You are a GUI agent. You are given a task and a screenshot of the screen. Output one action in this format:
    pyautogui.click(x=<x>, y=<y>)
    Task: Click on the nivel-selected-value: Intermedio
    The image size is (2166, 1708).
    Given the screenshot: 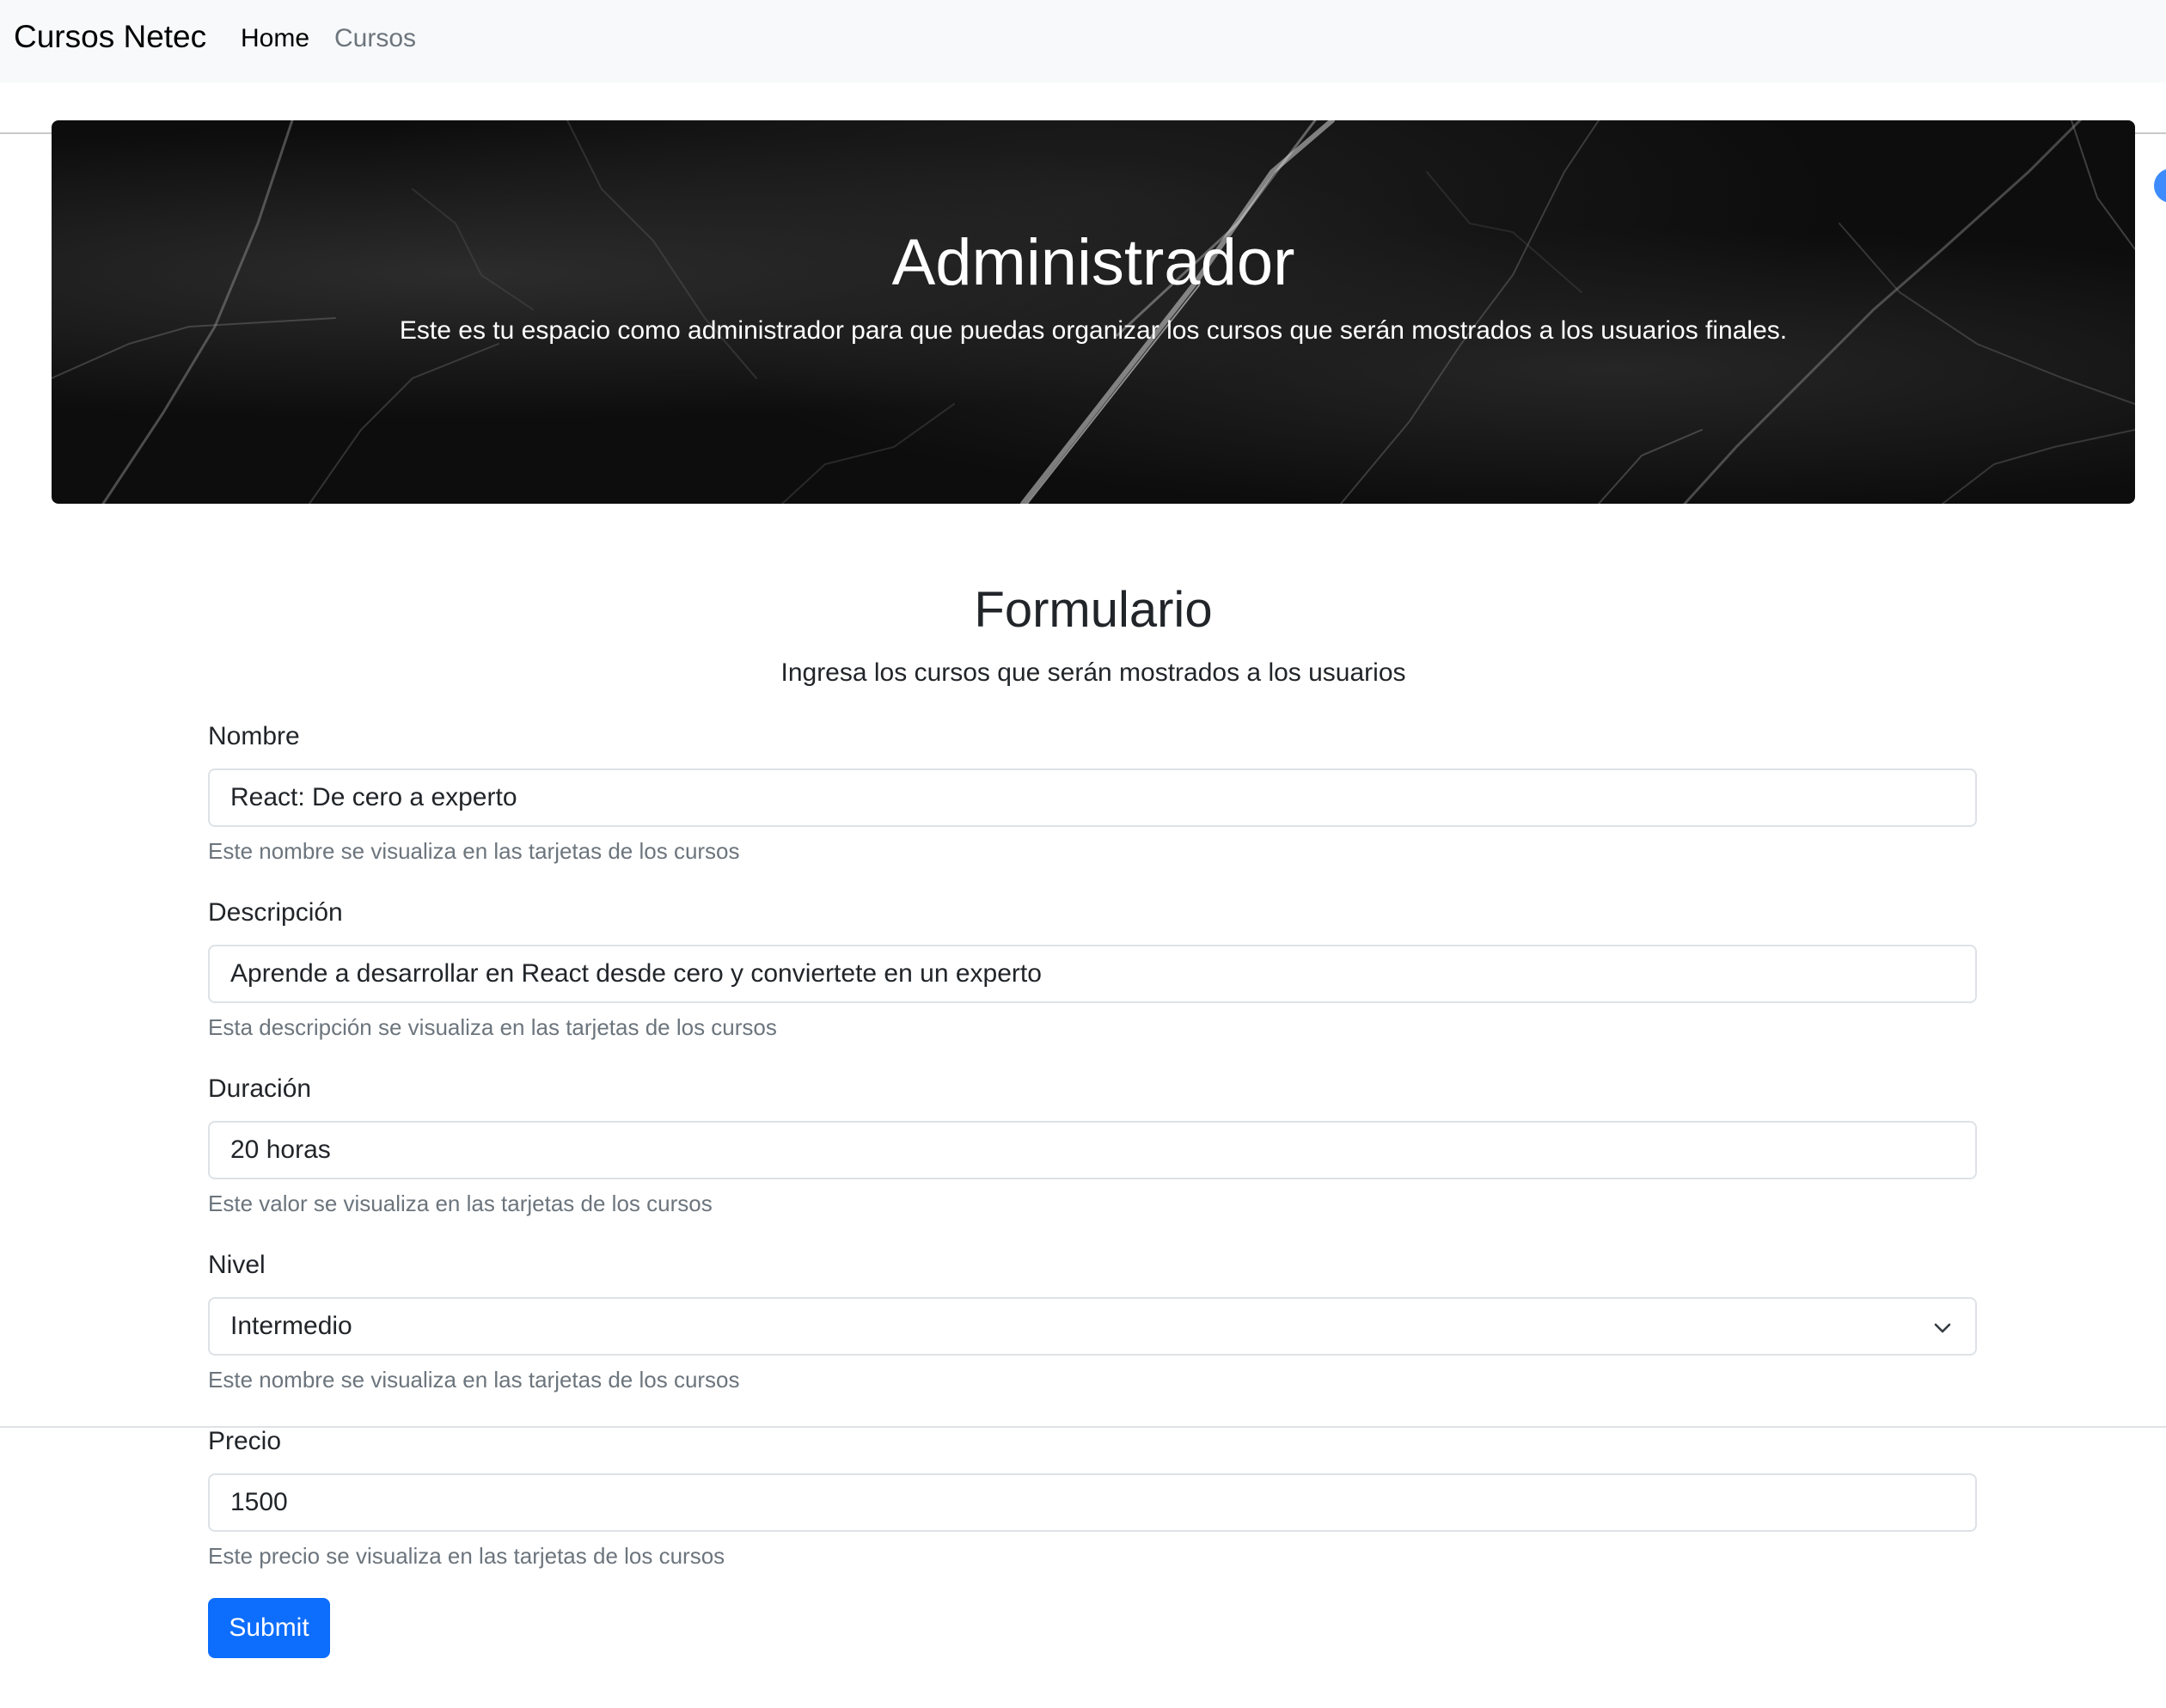 What is the action you would take?
    pyautogui.click(x=291, y=1326)
    